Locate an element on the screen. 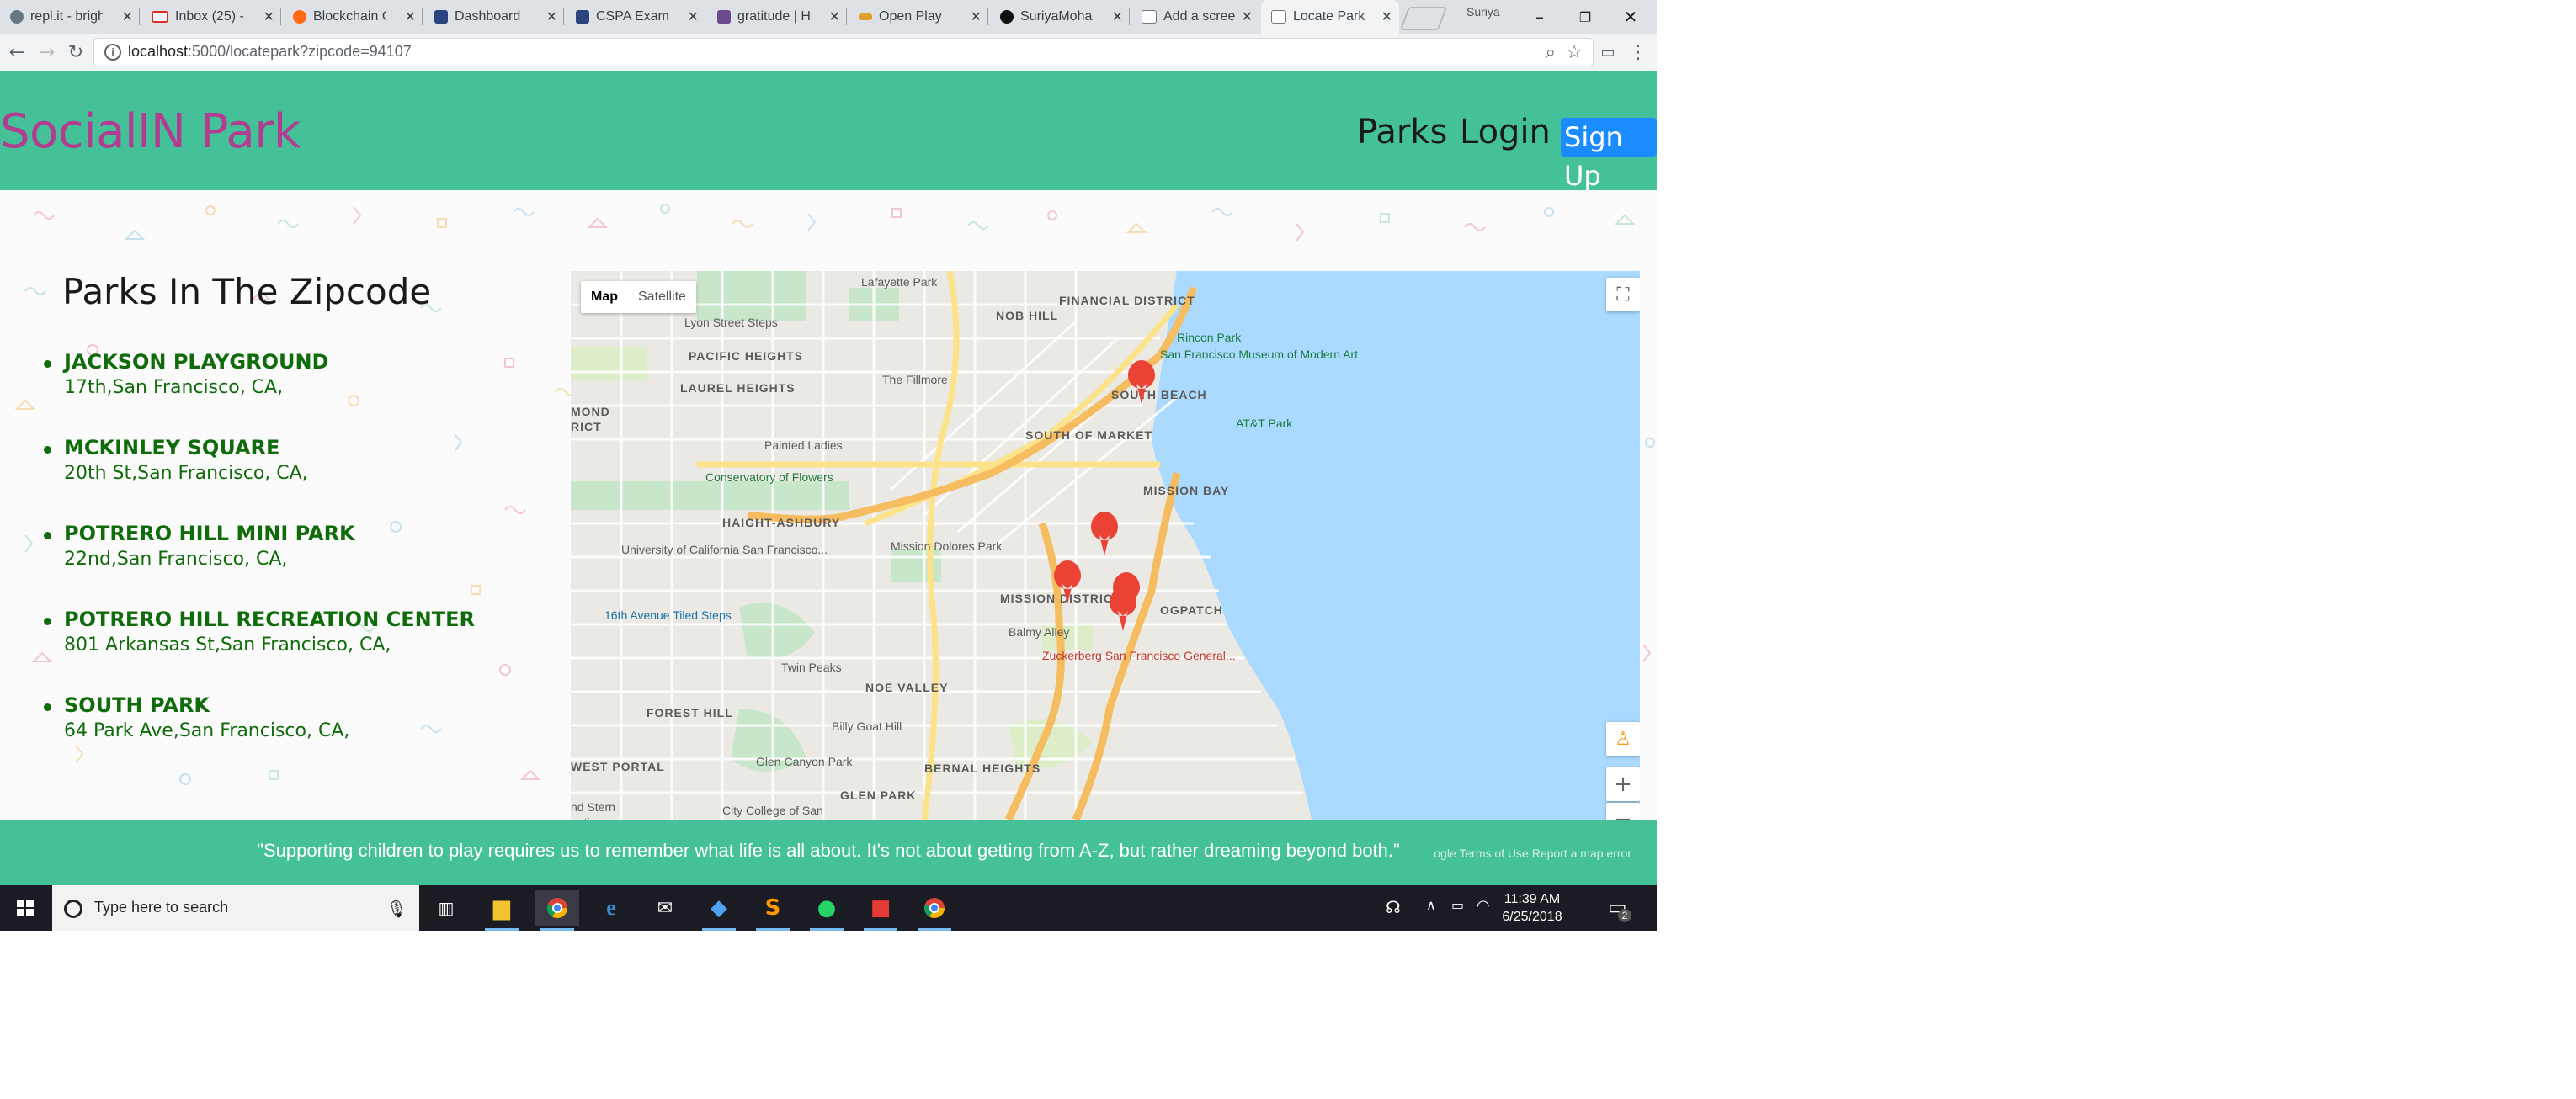  tab-gmail: Inbox (25) - s ✕ is located at coordinates (211, 17).